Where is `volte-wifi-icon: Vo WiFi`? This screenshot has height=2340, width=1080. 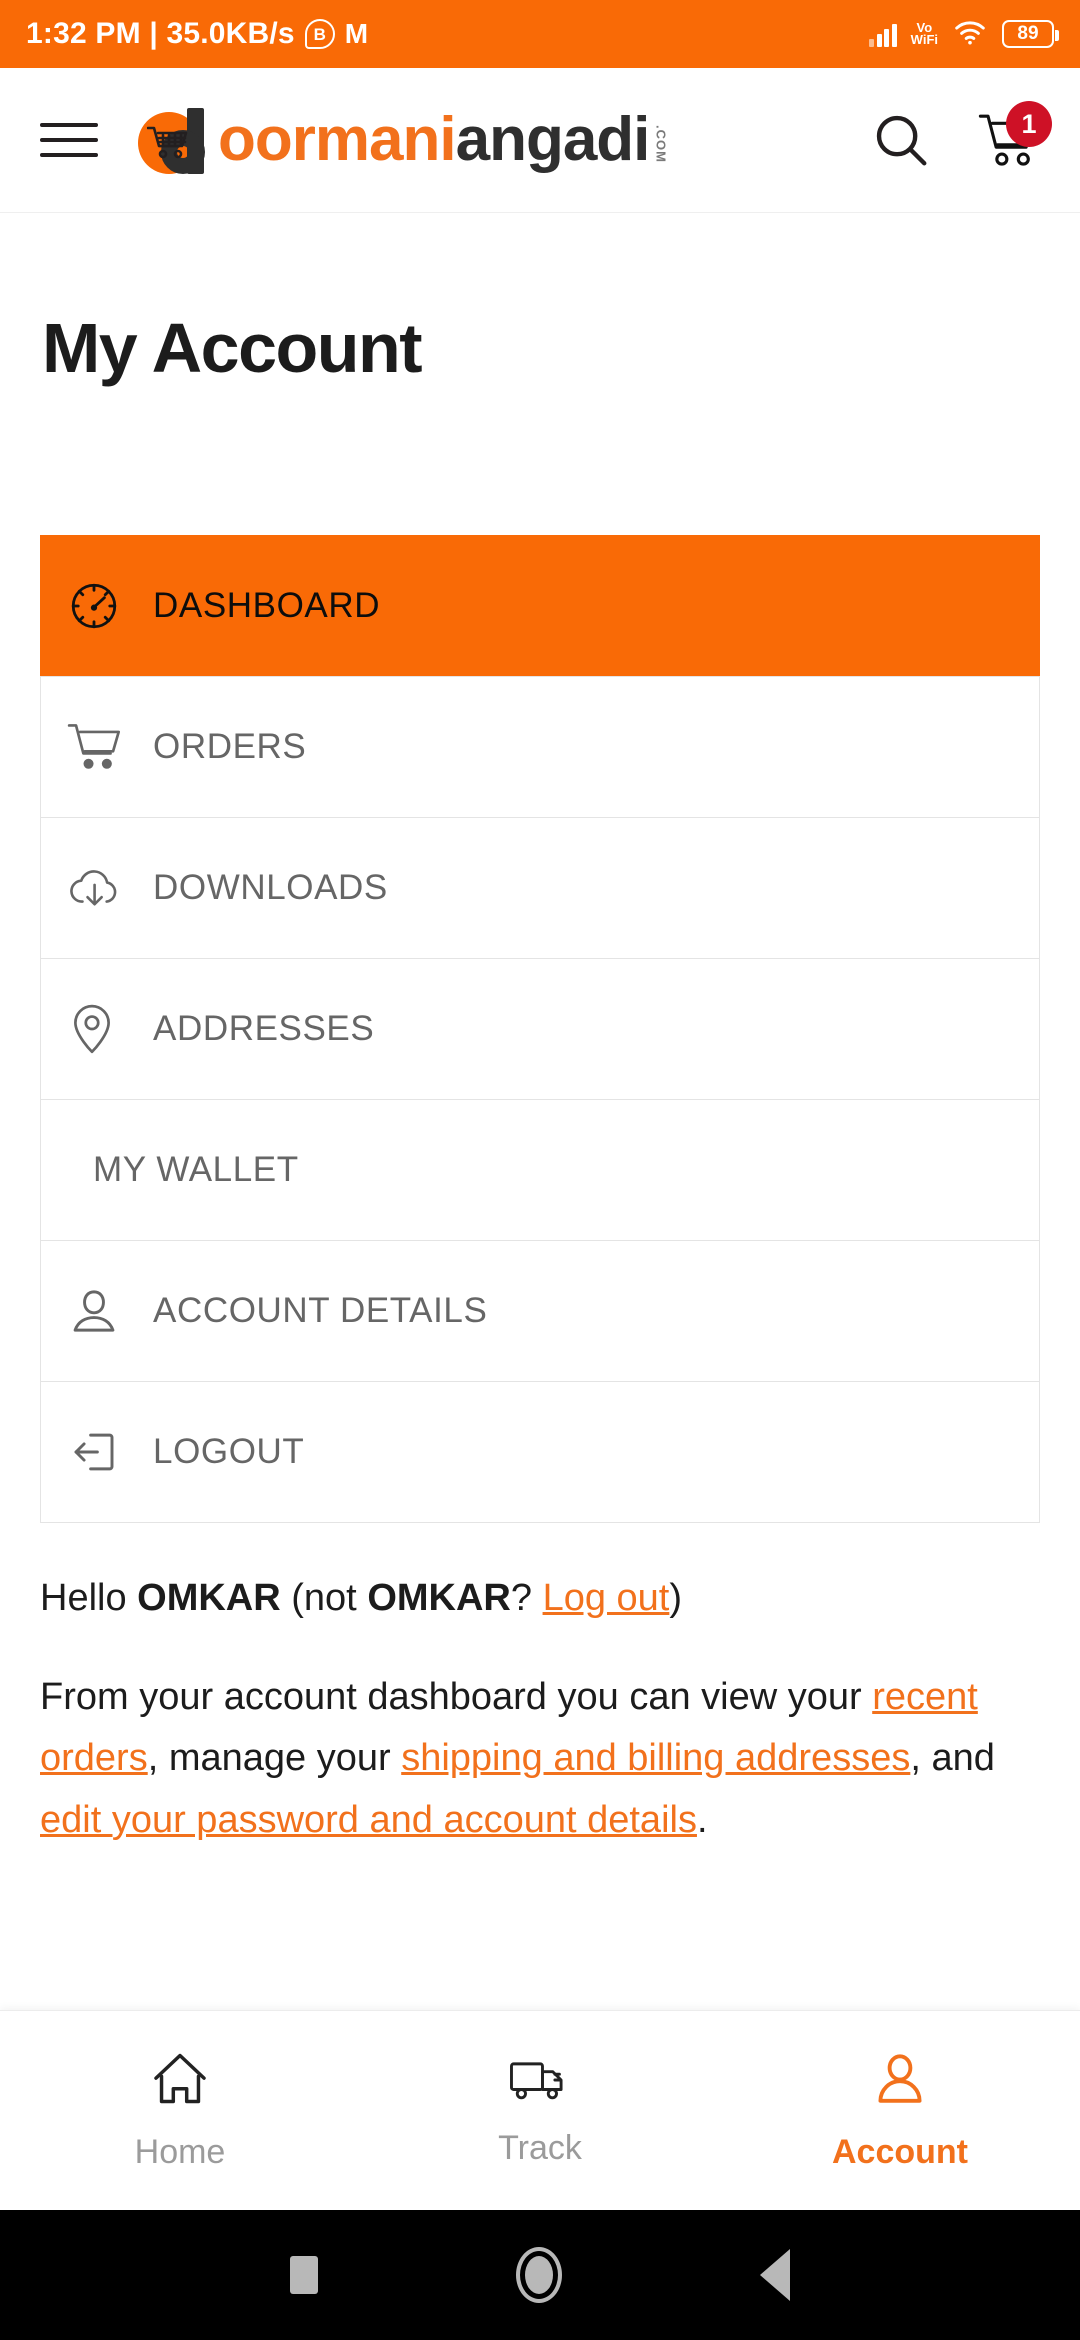
volte-wifi-icon: Vo WiFi is located at coordinates (924, 34).